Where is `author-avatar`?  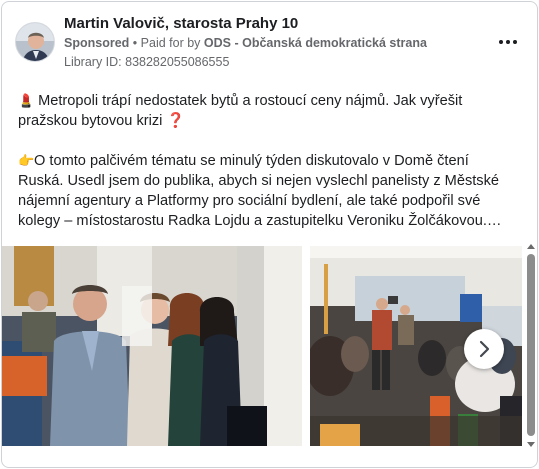 author-avatar is located at coordinates (35, 42).